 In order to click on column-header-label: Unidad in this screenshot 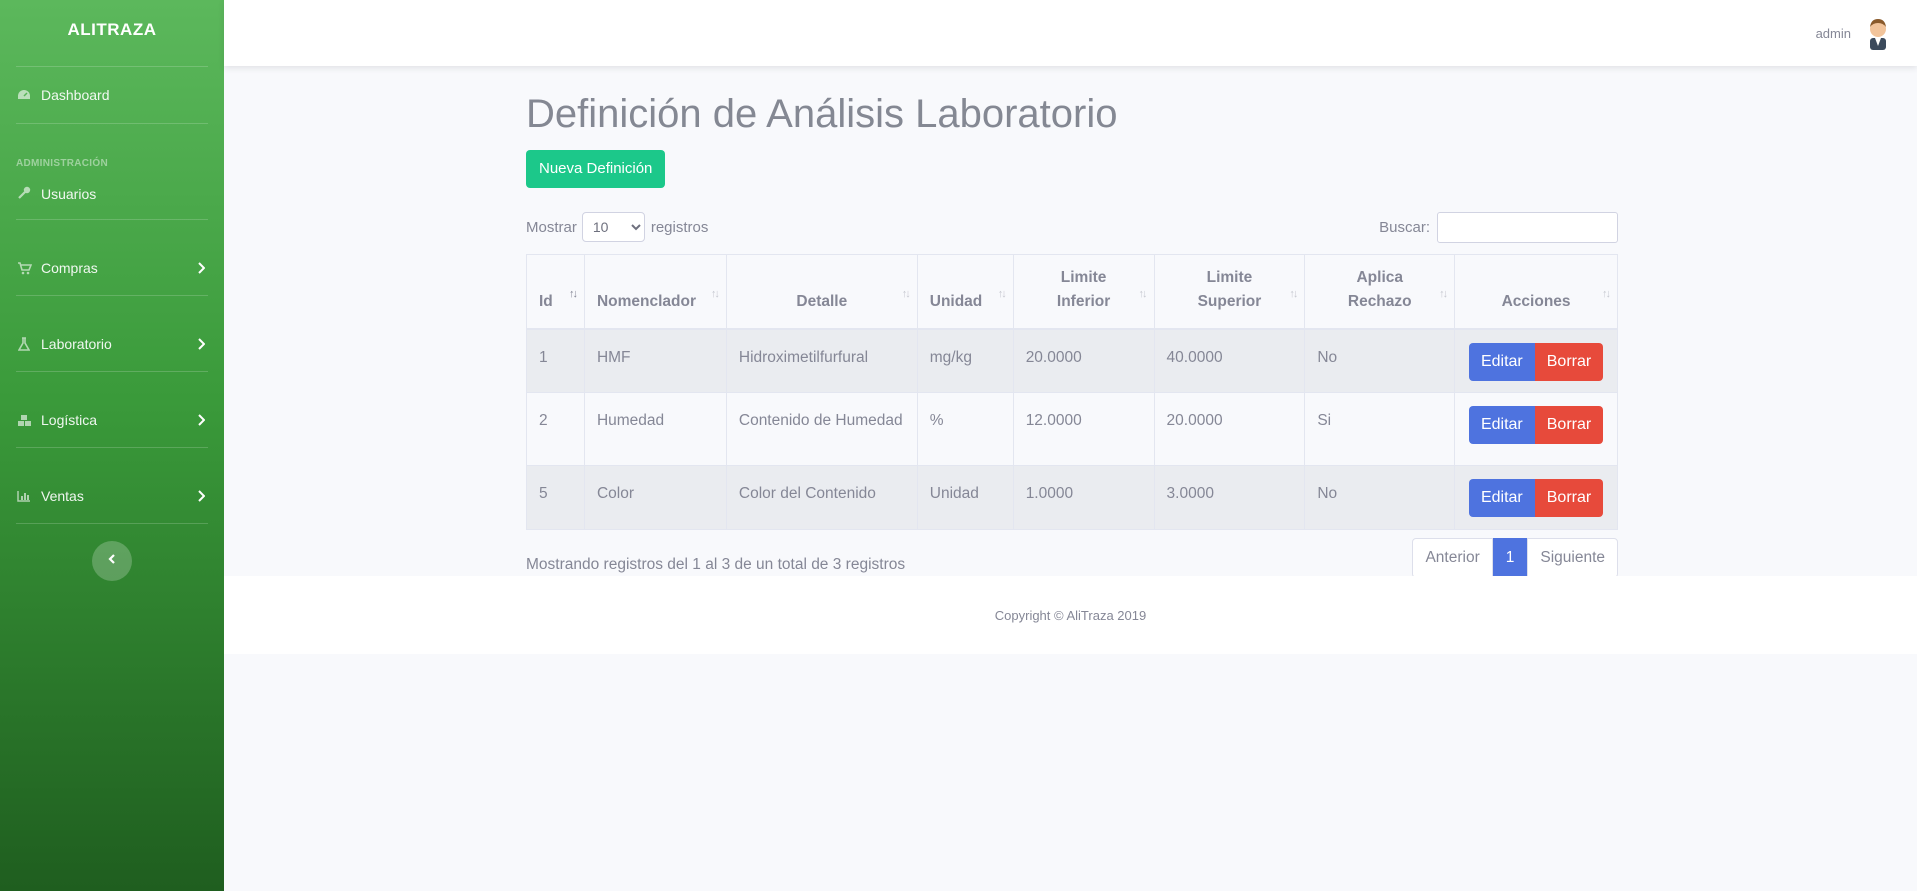, I will do `click(956, 301)`.